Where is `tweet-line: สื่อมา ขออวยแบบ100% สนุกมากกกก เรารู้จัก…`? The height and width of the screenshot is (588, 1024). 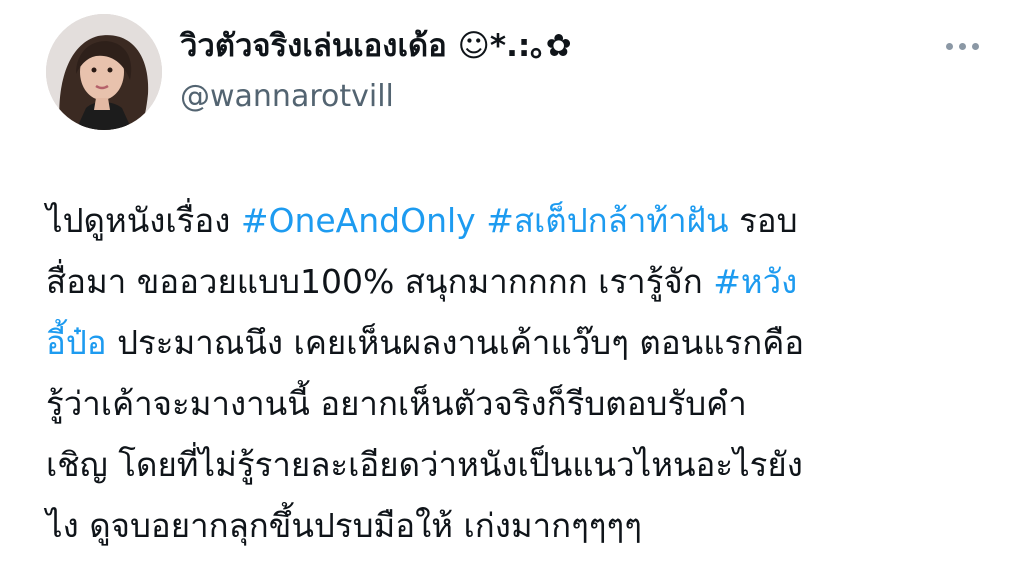
tweet-line: สื่อมา ขออวยแบบ100% สนุกมากกกก เรารู้จัก… is located at coordinates (516, 281).